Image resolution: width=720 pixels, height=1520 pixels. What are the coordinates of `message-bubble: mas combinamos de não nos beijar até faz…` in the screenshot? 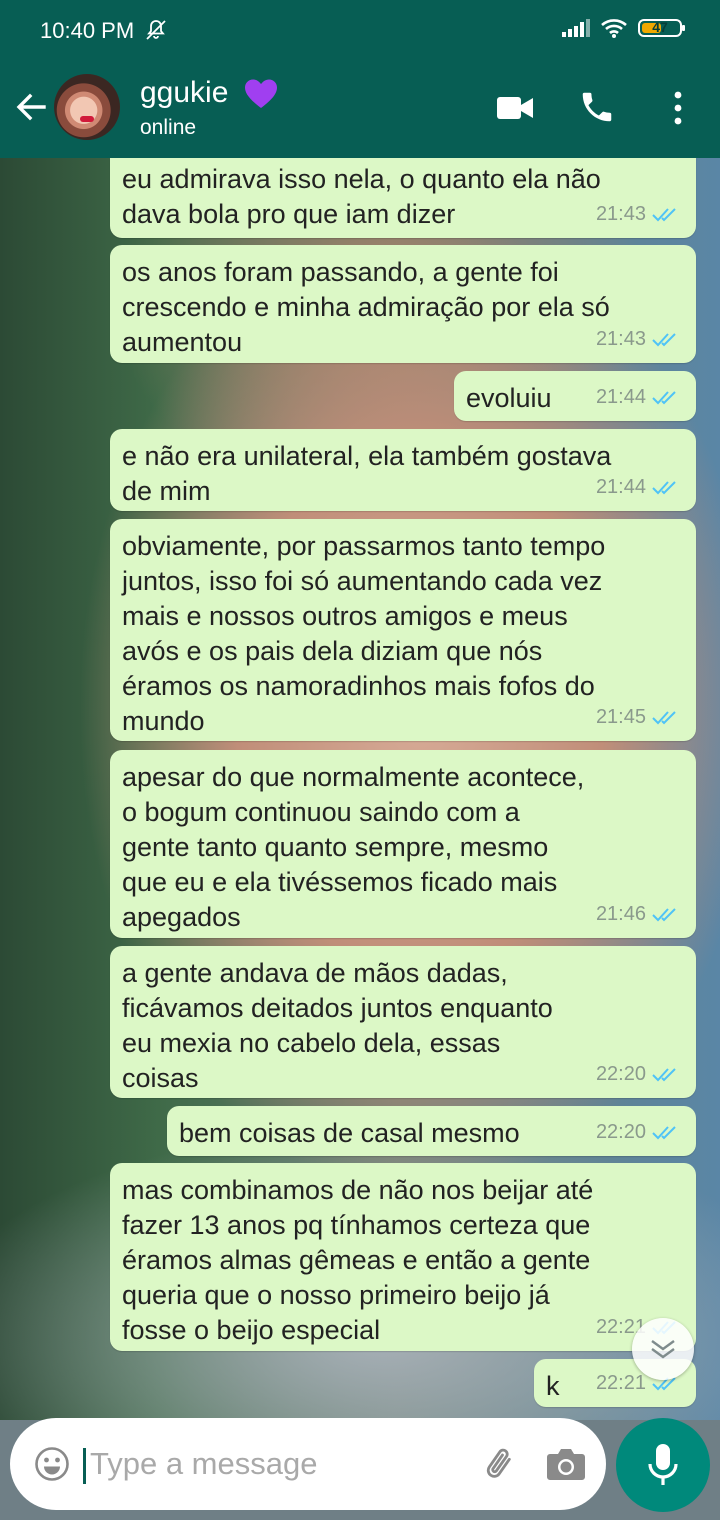 It's located at (403, 1257).